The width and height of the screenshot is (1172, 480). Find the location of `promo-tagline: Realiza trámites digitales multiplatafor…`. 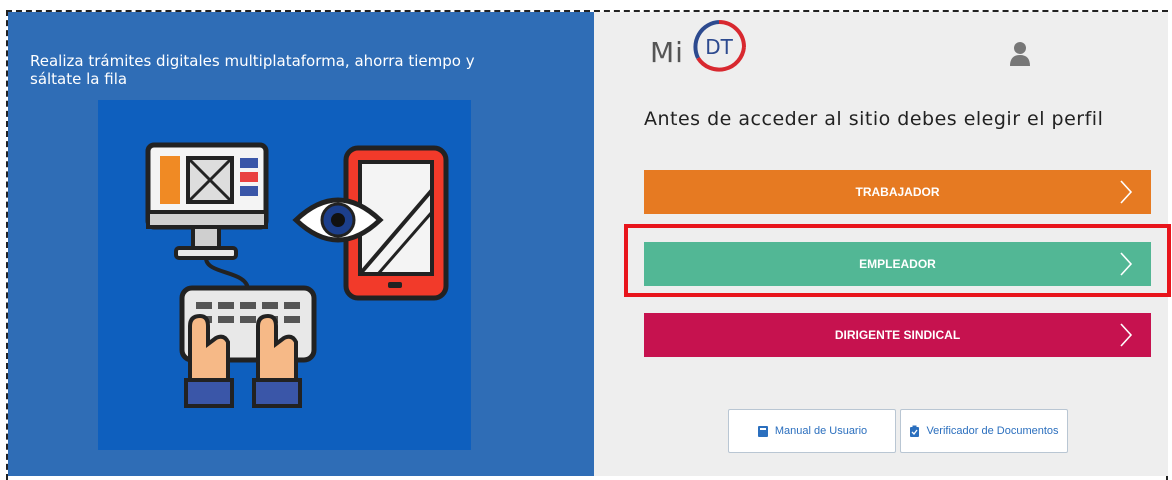

promo-tagline: Realiza trámites digitales multiplatafor… is located at coordinates (252, 70).